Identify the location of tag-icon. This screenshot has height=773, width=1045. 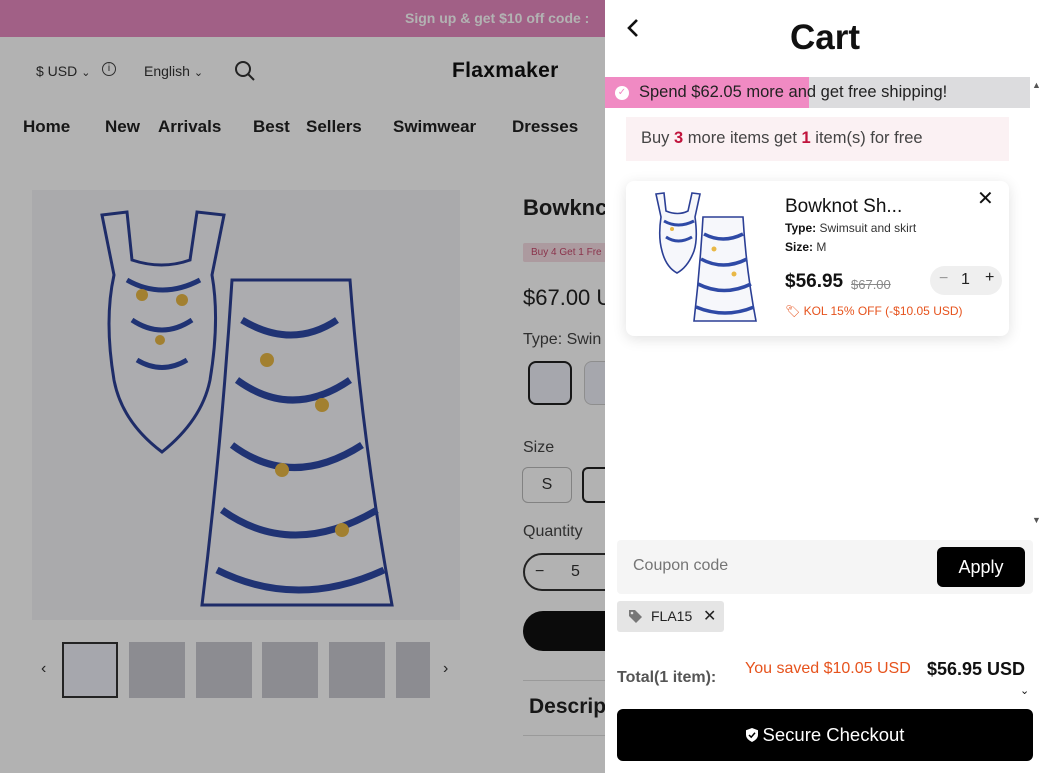
(635, 616).